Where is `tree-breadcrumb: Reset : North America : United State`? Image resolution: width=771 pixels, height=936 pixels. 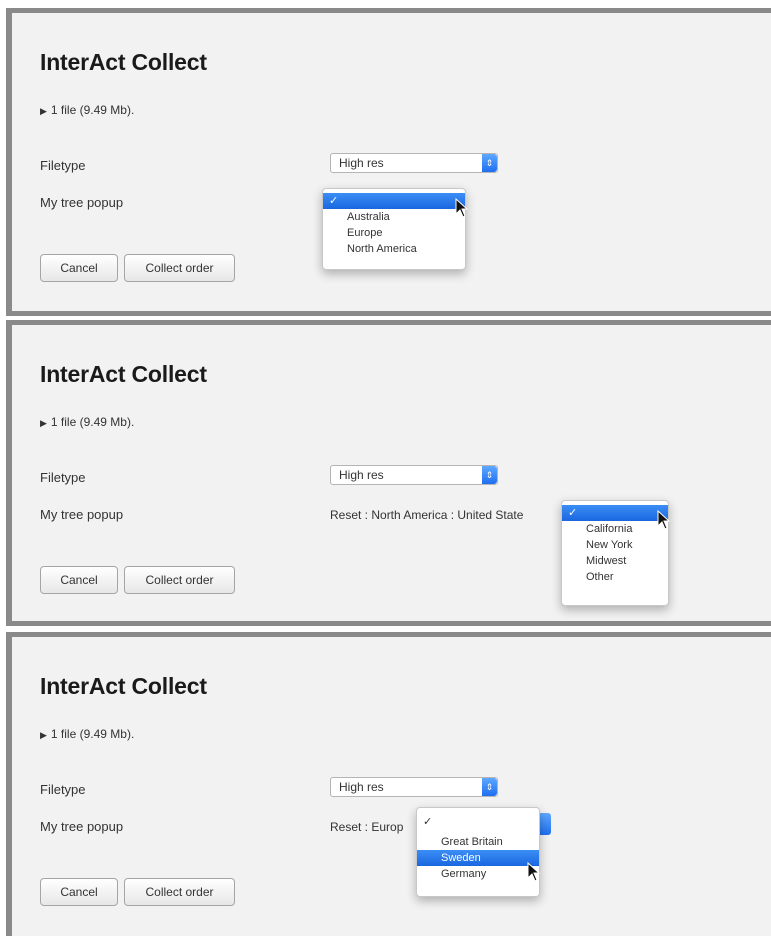 tree-breadcrumb: Reset : North America : United State is located at coordinates (426, 515).